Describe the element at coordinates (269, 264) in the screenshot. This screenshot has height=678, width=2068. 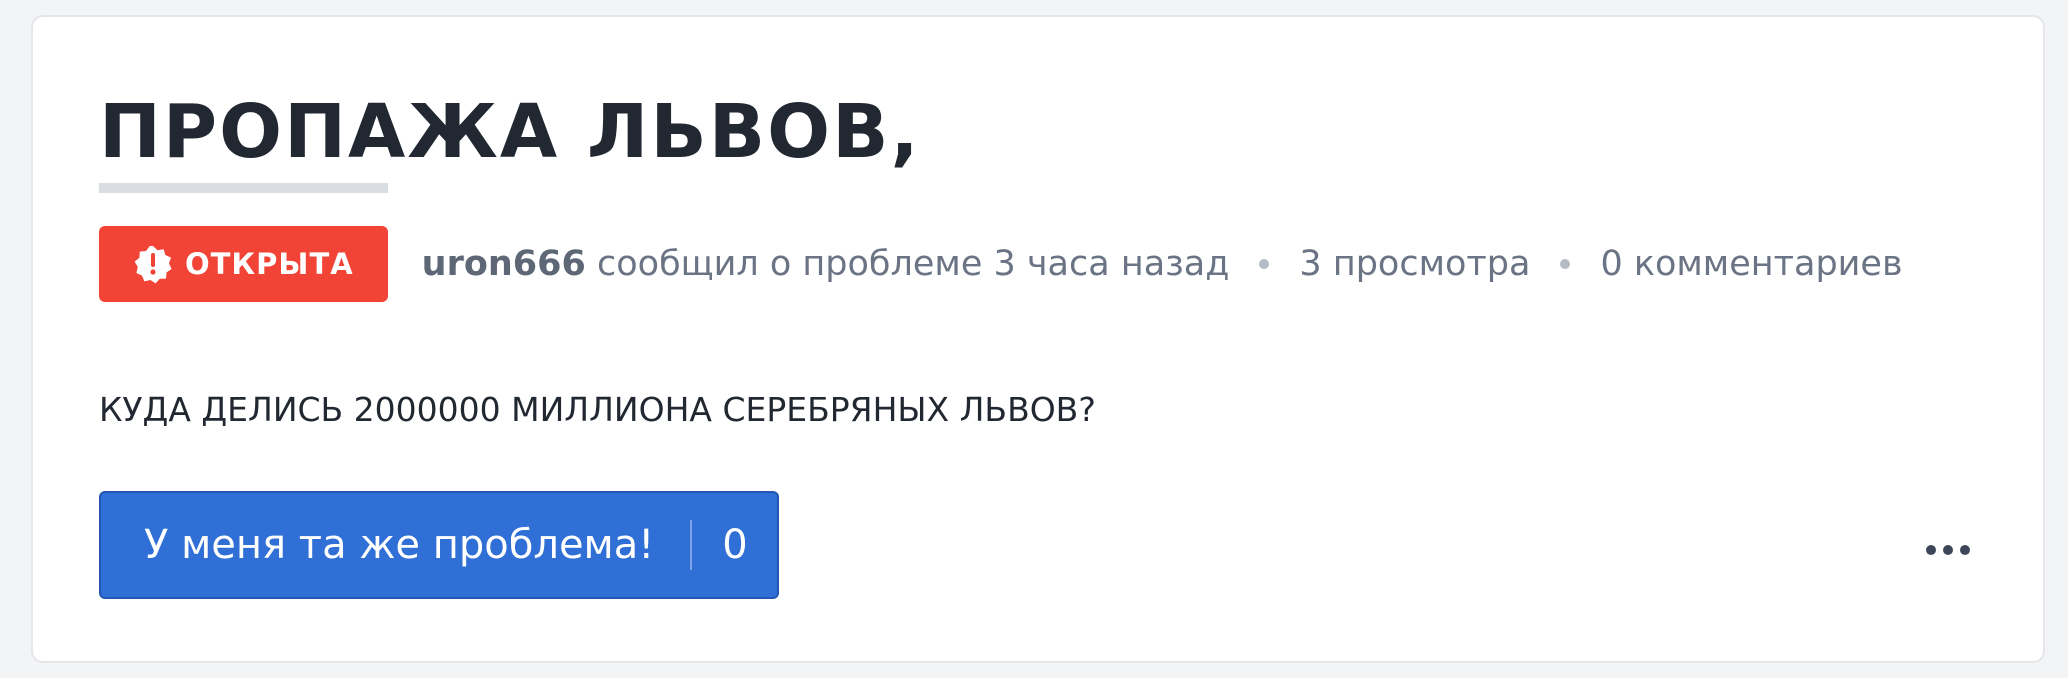
I see `status-label: ОТКРЫТА` at that location.